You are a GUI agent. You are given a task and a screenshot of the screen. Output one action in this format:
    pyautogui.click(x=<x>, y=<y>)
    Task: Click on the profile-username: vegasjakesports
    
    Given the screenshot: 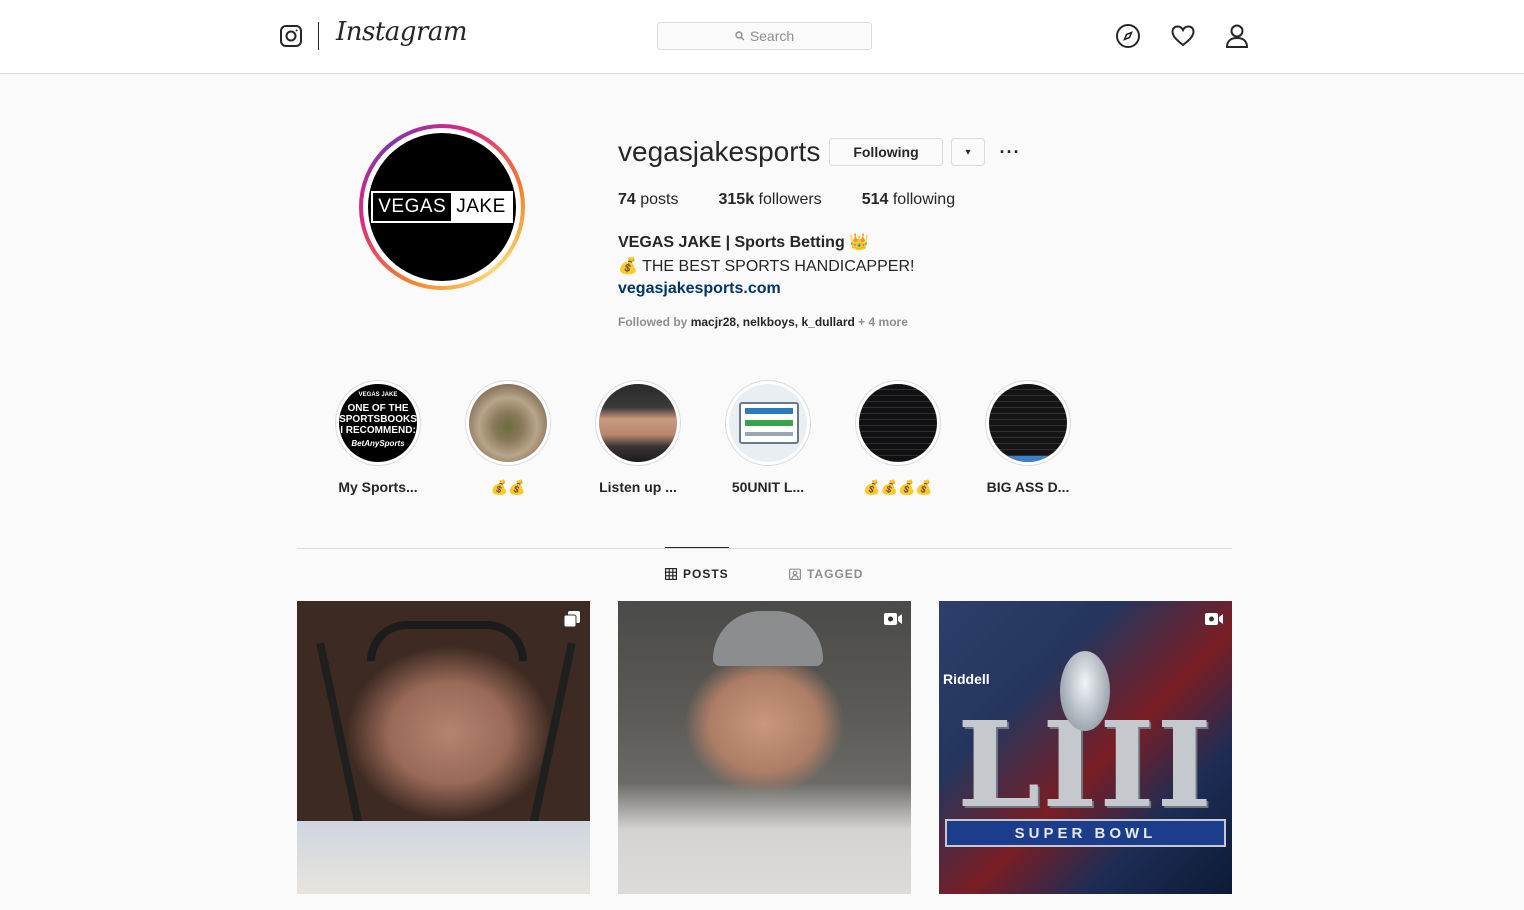 What is the action you would take?
    pyautogui.click(x=719, y=151)
    